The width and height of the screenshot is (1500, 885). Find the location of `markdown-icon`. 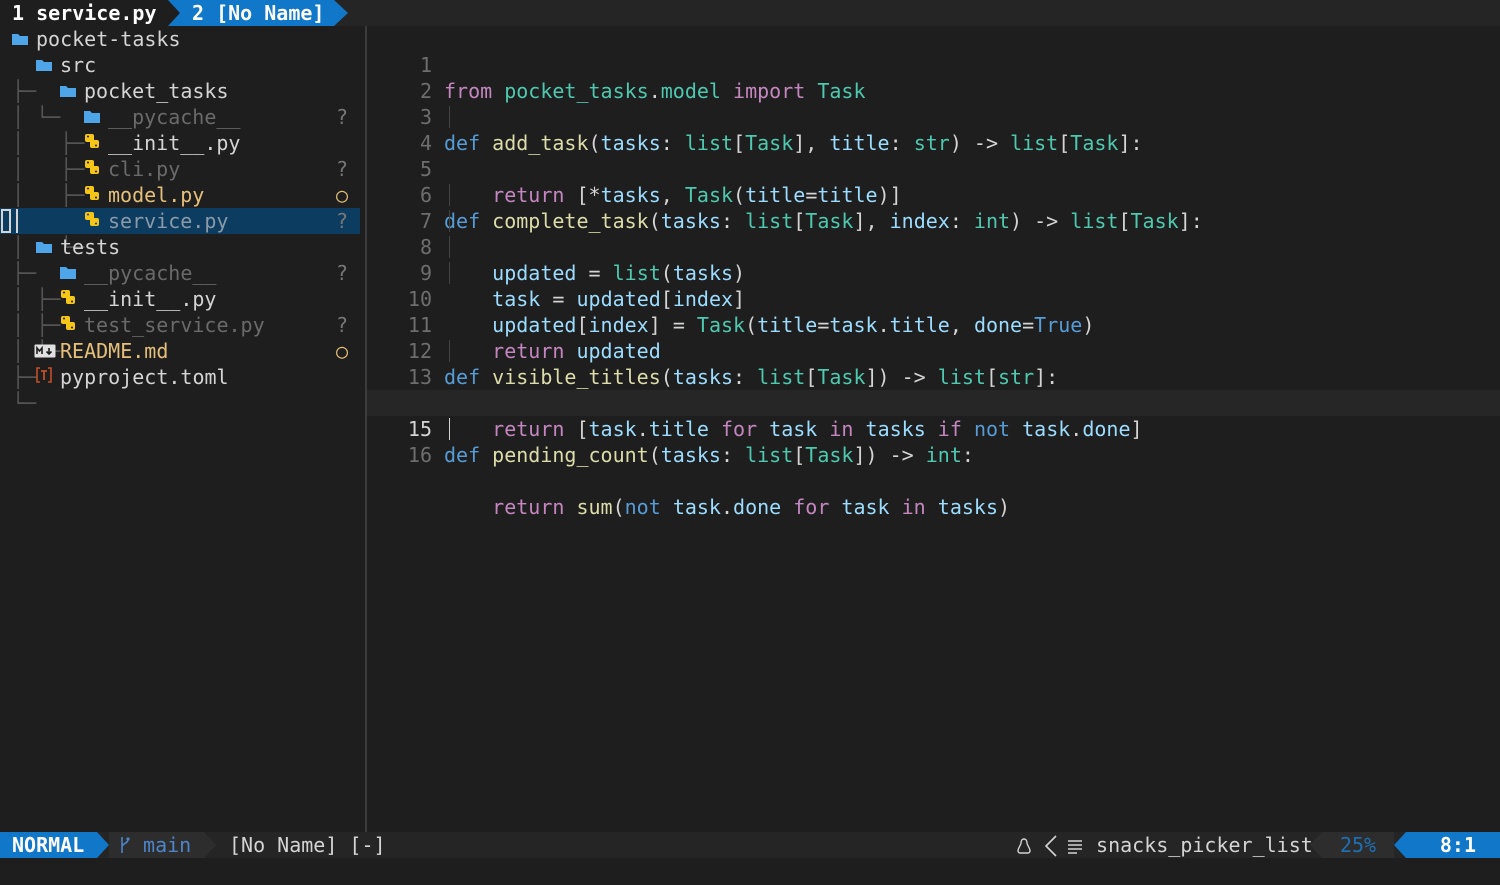

markdown-icon is located at coordinates (45, 351).